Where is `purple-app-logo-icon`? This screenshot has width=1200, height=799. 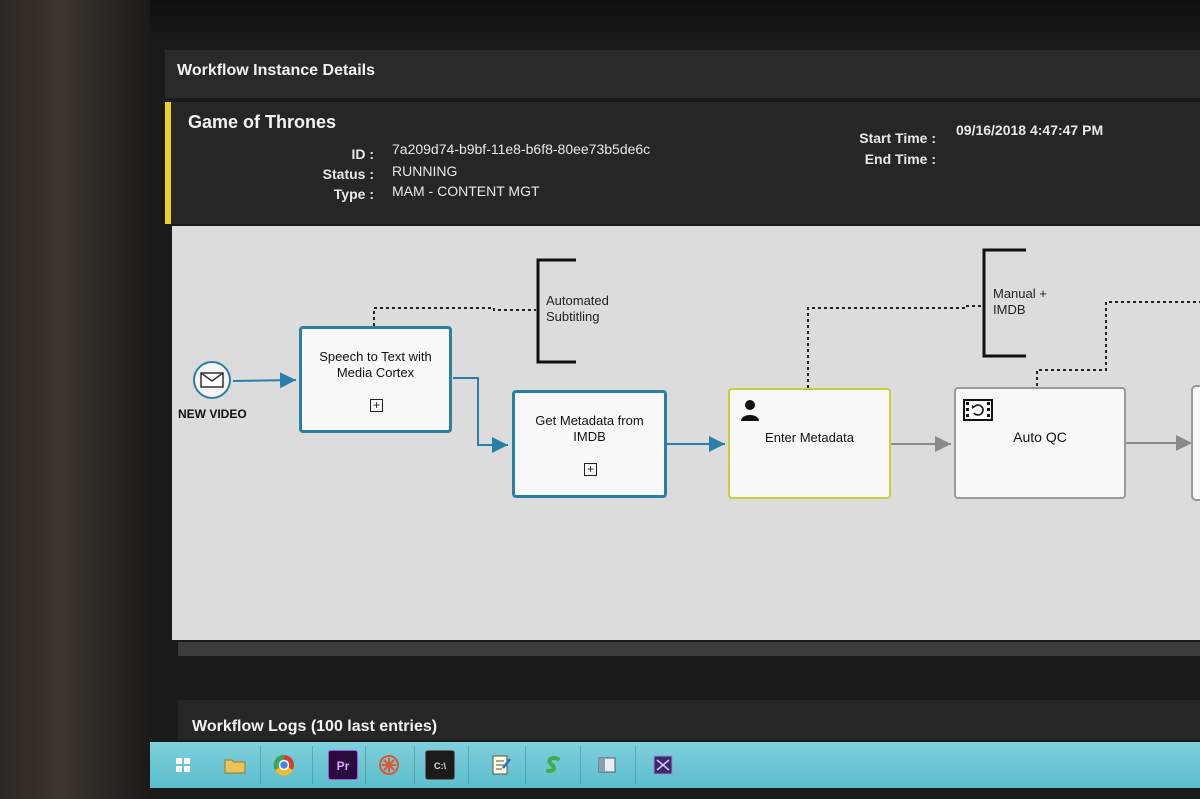
purple-app-logo-icon is located at coordinates (663, 765).